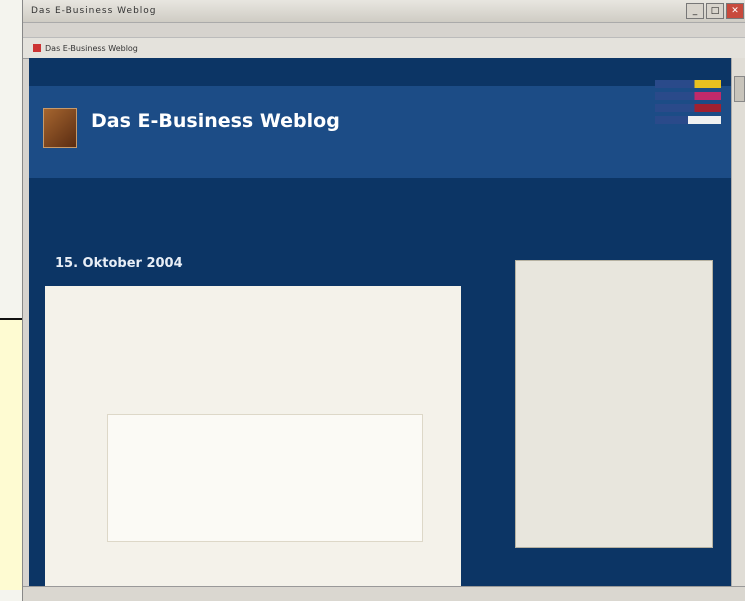 The height and width of the screenshot is (601, 745). Describe the element at coordinates (738, 322) in the screenshot. I see `vertical-scrollbar` at that location.